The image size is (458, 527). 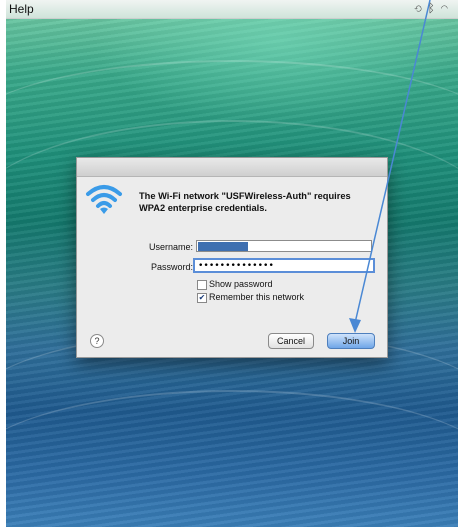 I want to click on remember-network-label: Remember this network, so click(x=257, y=297).